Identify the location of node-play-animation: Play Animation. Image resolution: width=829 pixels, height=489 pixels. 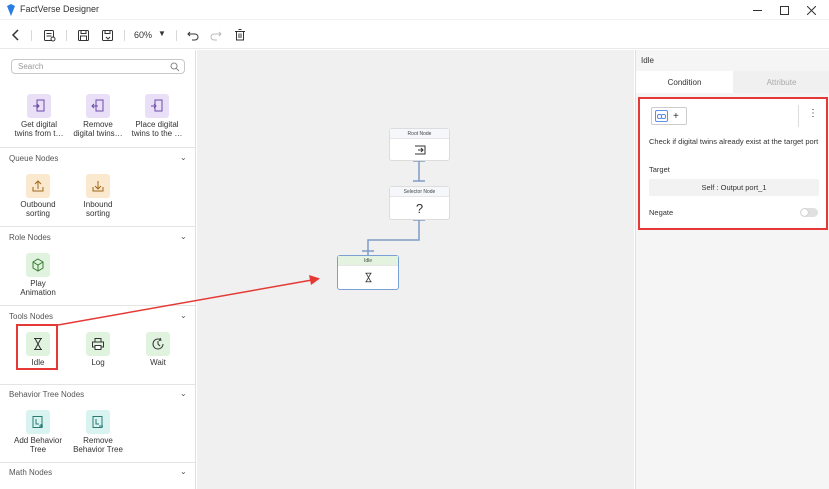
(38, 275).